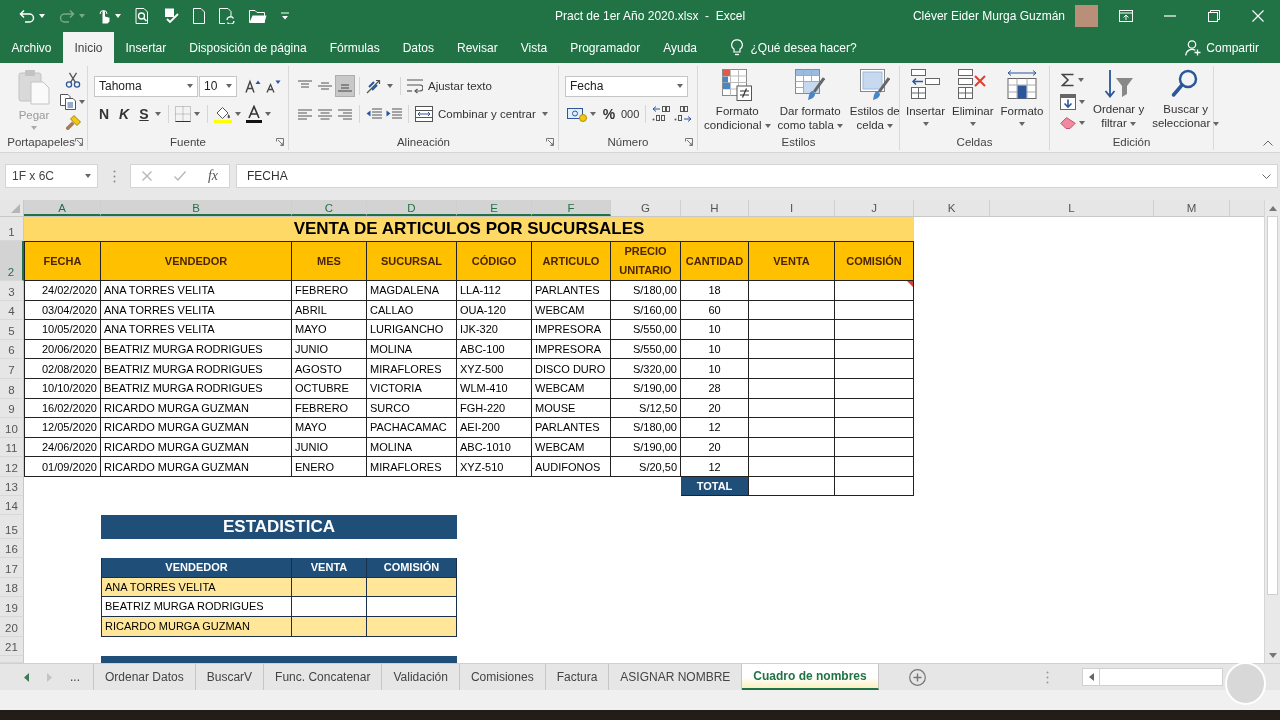 The image size is (1280, 720). I want to click on ribbon-tab: Fórmulas, so click(355, 47).